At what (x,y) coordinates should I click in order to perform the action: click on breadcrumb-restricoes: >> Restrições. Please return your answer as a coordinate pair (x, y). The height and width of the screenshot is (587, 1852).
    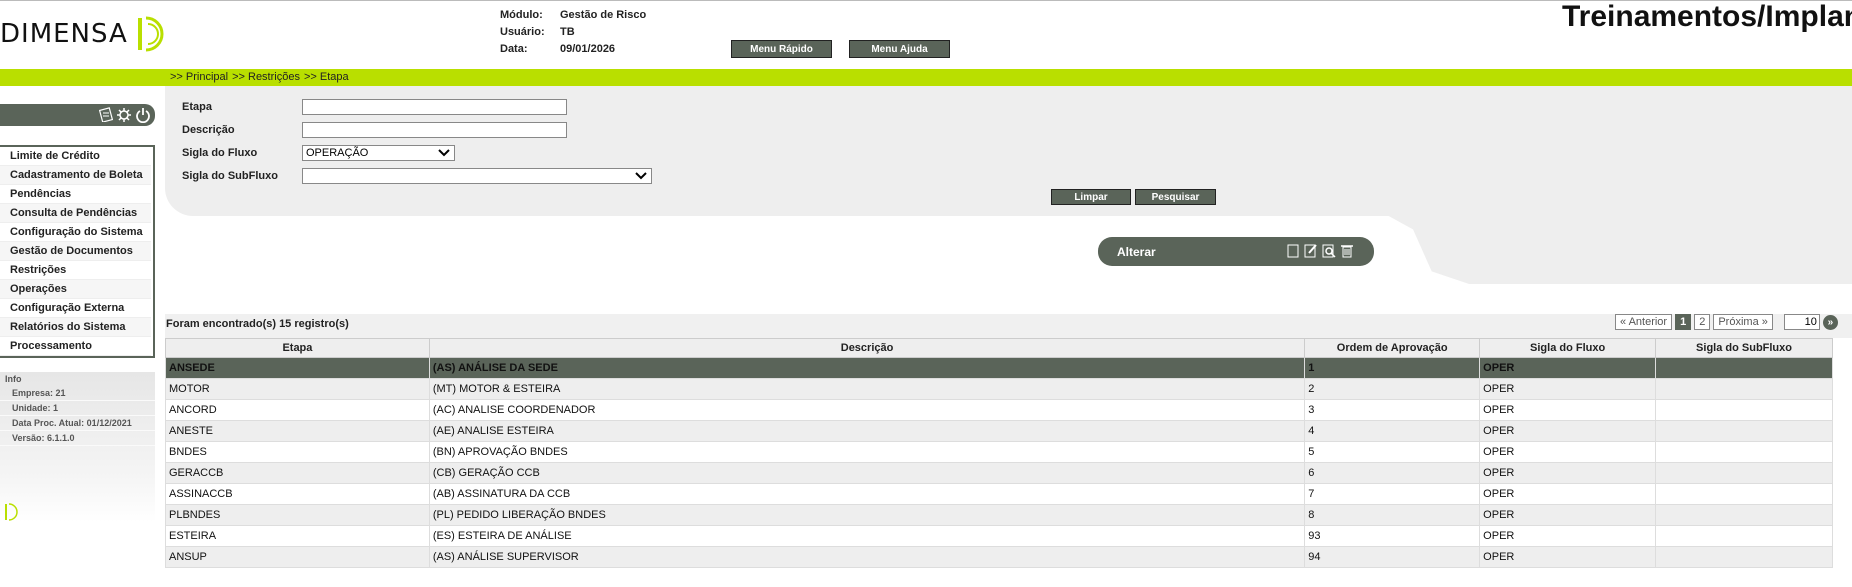
    Looking at the image, I should click on (266, 77).